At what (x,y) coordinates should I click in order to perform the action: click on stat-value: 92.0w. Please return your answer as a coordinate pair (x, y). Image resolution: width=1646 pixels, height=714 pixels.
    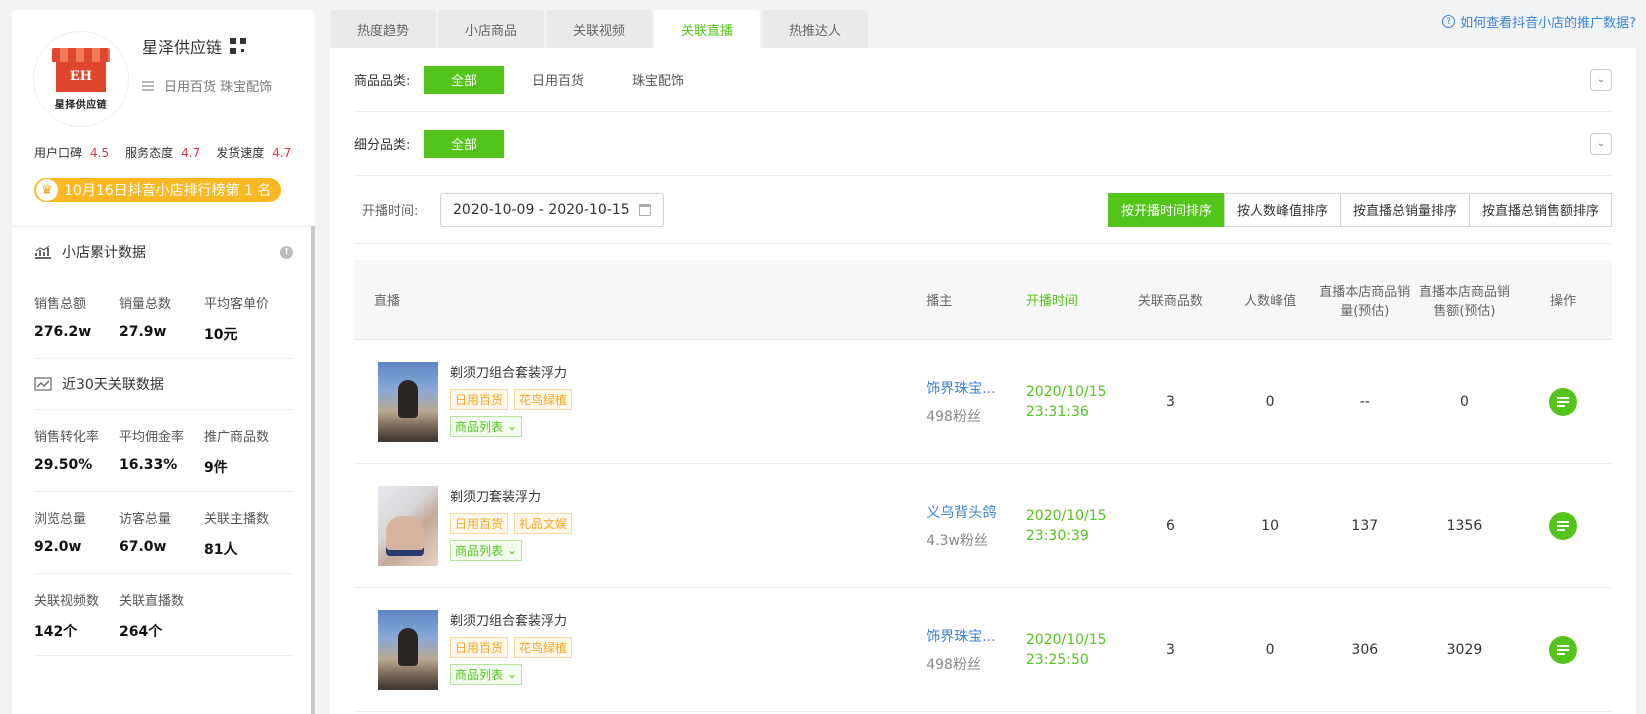
    Looking at the image, I should click on (58, 547).